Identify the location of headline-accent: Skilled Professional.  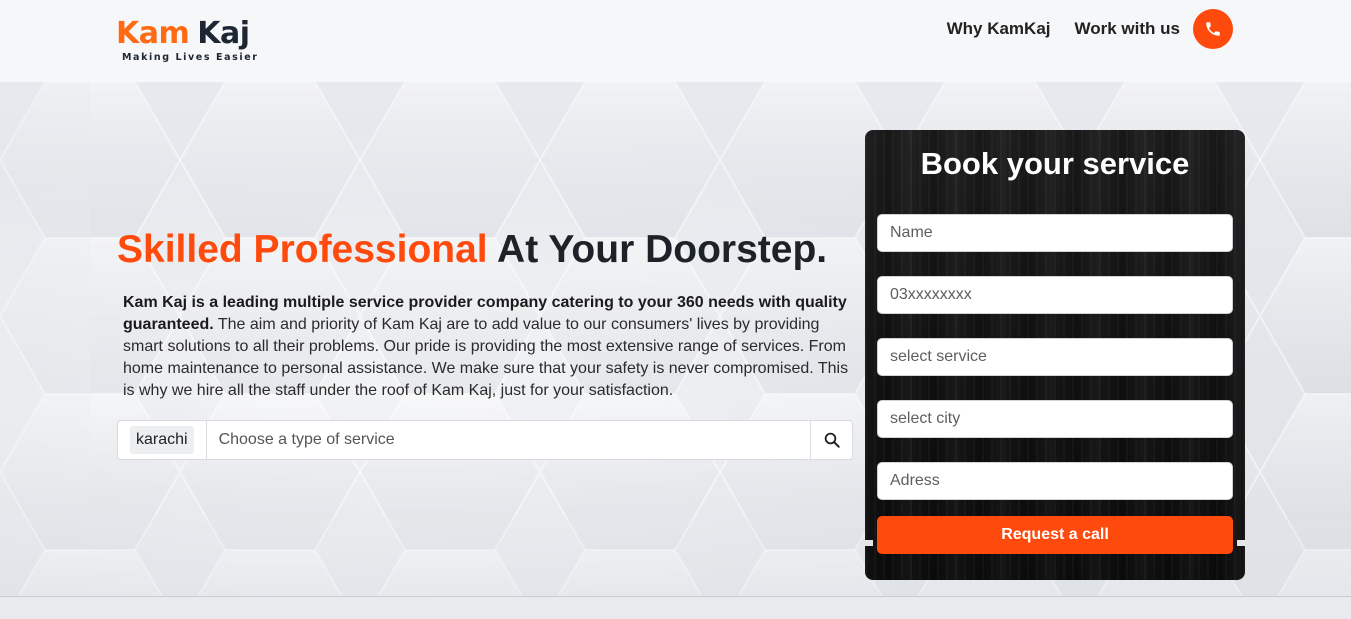
(302, 249).